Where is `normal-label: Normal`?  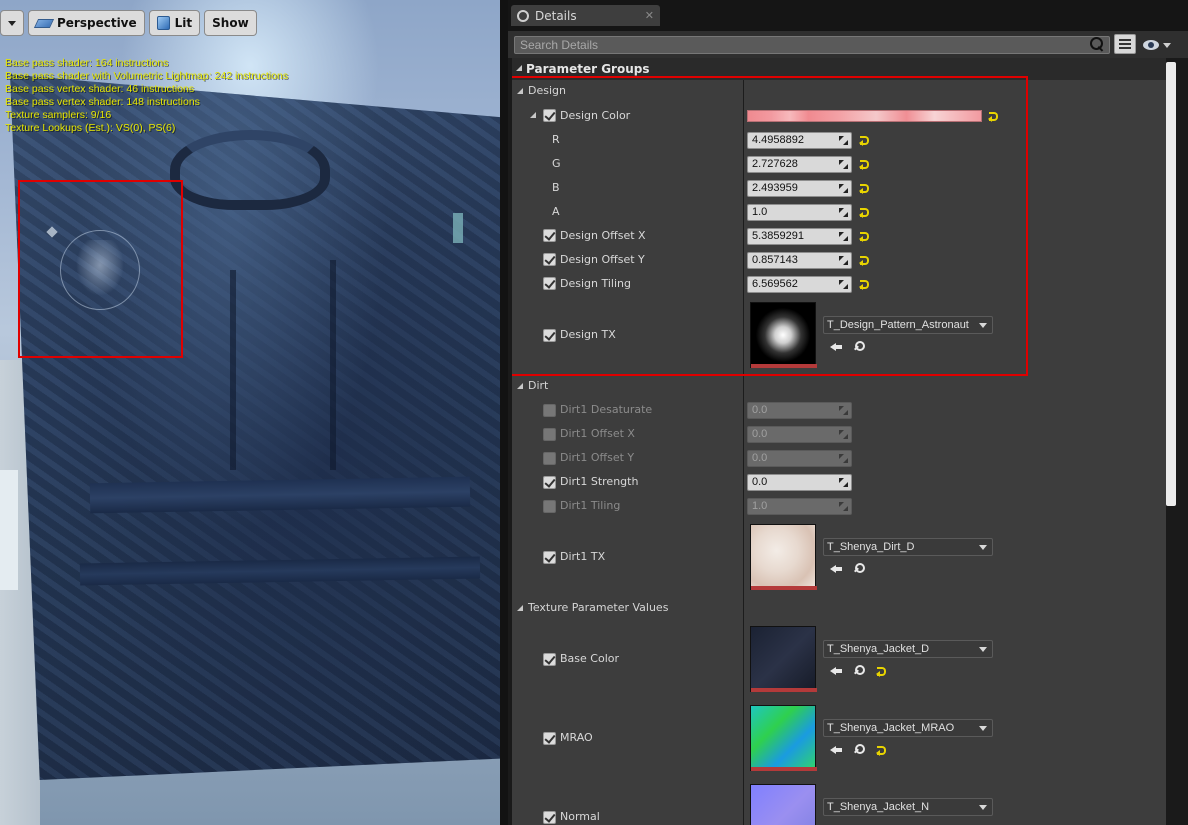
normal-label: Normal is located at coordinates (580, 816).